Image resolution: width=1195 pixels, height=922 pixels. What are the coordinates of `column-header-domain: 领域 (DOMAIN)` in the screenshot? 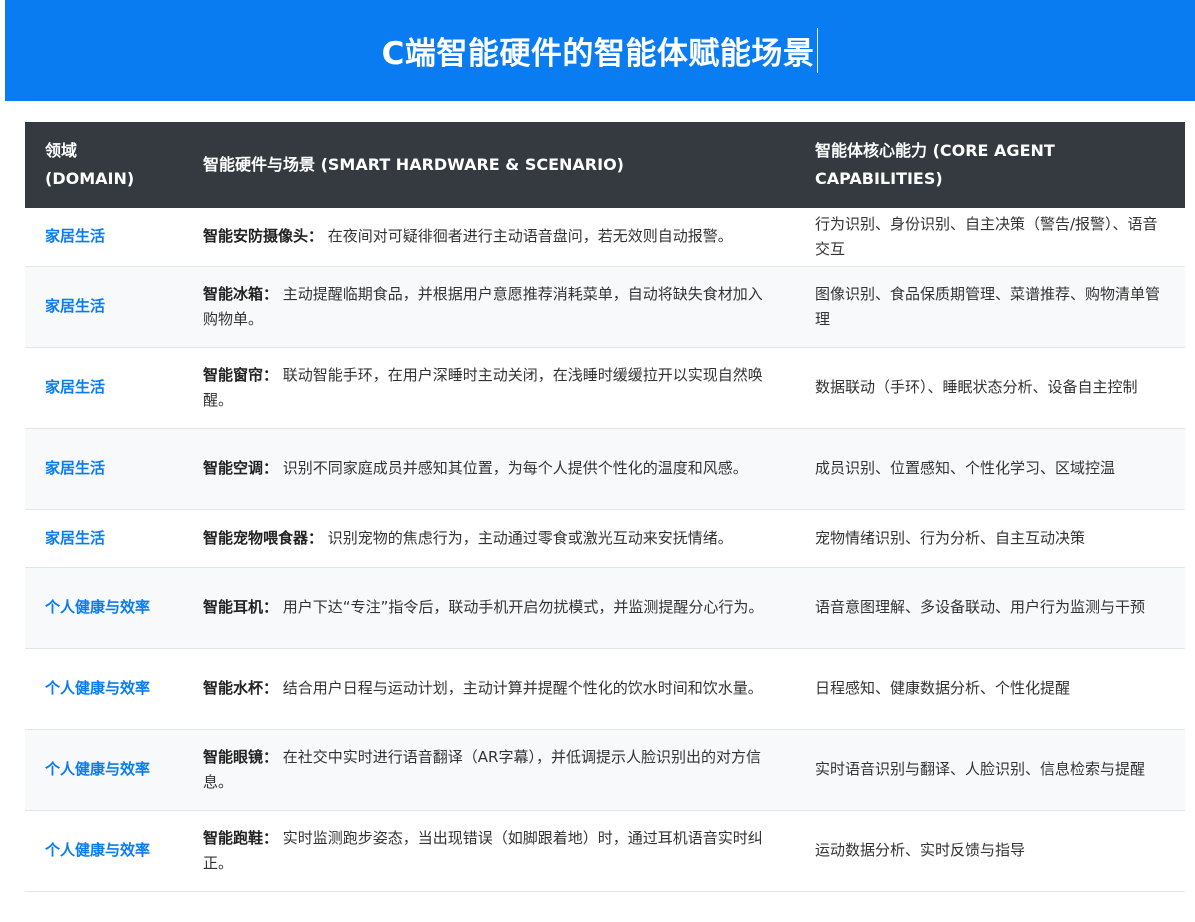 It's located at (104, 165).